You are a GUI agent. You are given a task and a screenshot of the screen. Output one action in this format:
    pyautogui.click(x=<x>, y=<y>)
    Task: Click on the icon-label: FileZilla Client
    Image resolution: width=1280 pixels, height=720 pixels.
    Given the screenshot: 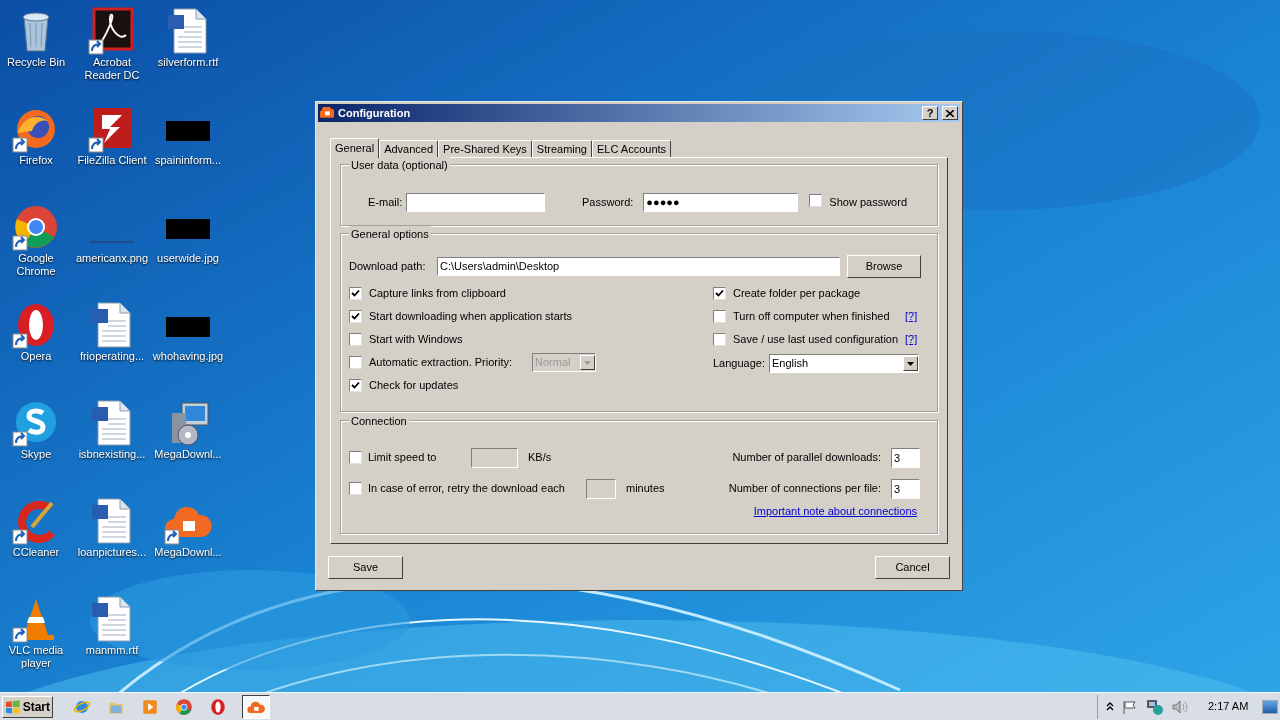 What is the action you would take?
    pyautogui.click(x=112, y=160)
    